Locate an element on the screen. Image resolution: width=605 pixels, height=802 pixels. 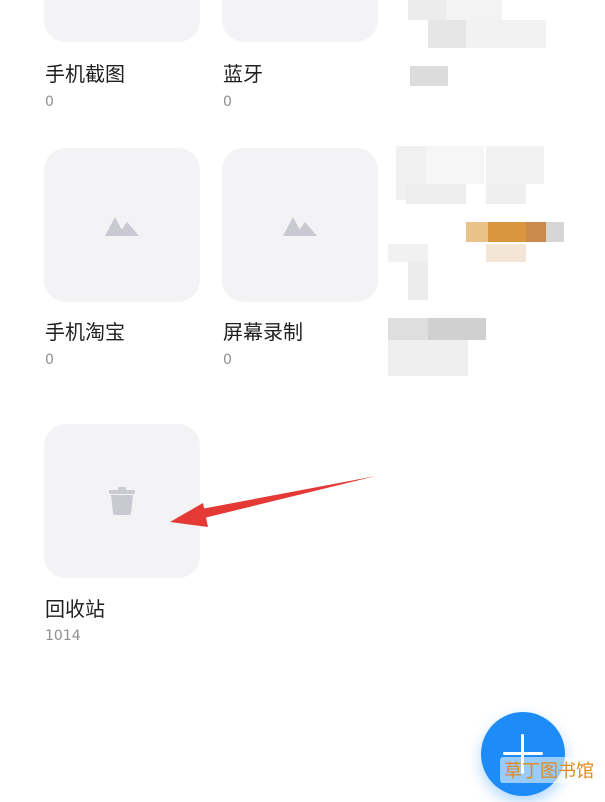
album-thumbnail-recycle-bin is located at coordinates (122, 501).